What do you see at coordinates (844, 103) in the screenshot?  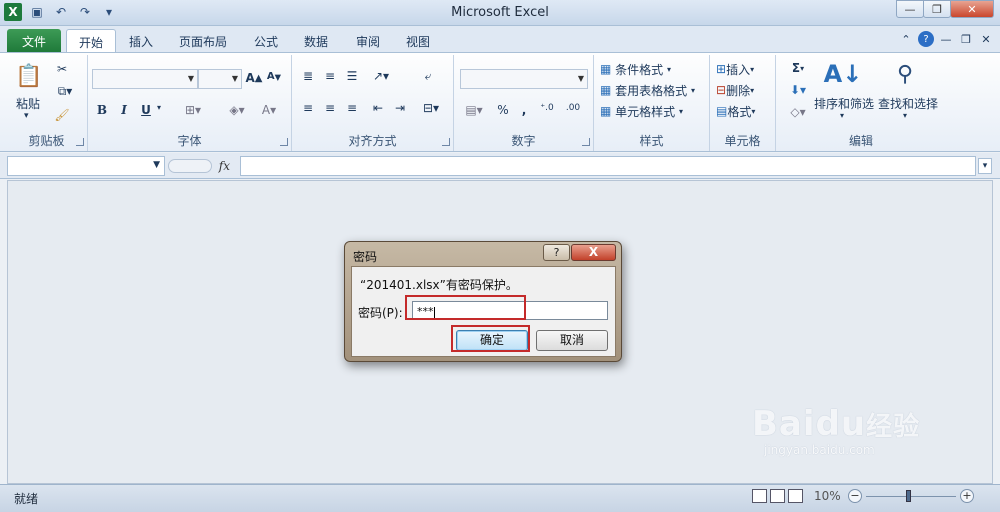 I see `sort-filter-label: 排序和筛选` at bounding box center [844, 103].